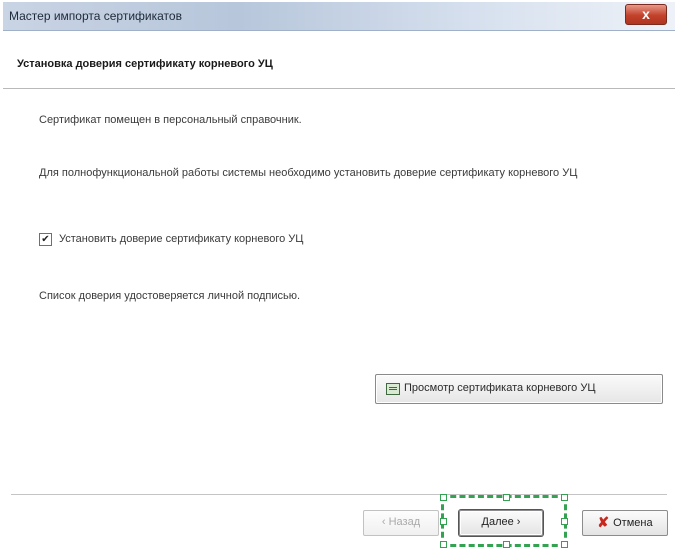 This screenshot has width=678, height=552. Describe the element at coordinates (45, 239) in the screenshot. I see `install-trust-checkbox: ✔` at that location.